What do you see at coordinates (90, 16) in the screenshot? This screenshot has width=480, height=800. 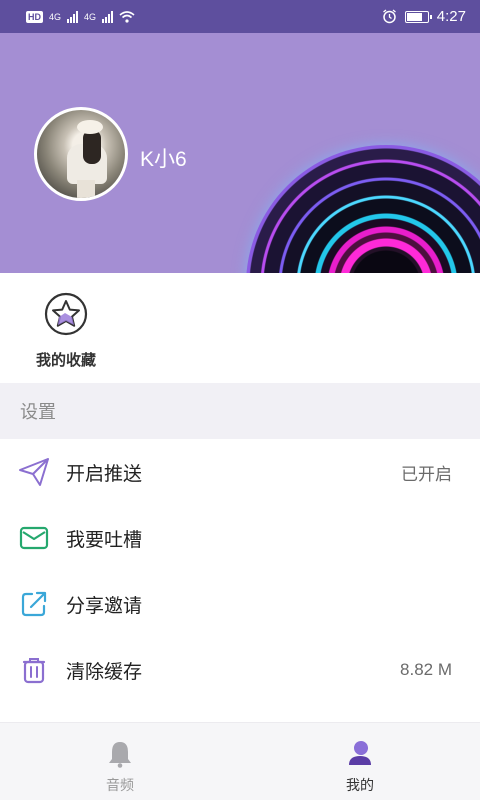 I see `network-label-2: 4G` at bounding box center [90, 16].